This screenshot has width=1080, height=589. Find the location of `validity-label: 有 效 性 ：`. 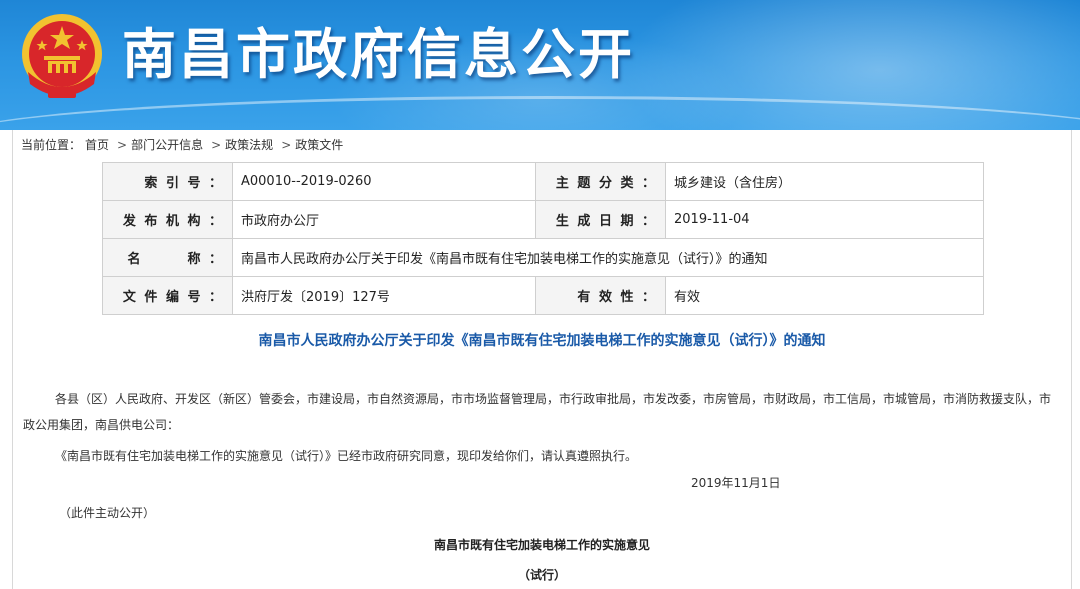

validity-label: 有 效 性 ： is located at coordinates (600, 295).